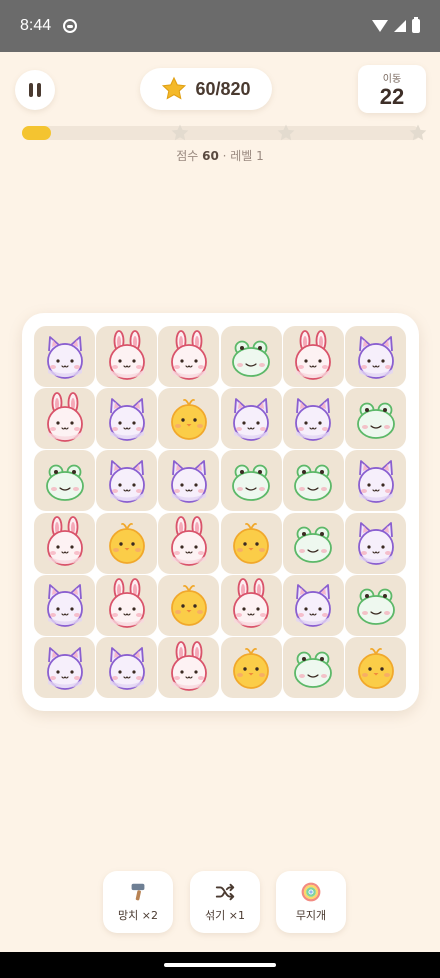 The height and width of the screenshot is (978, 440). Describe the element at coordinates (225, 892) in the screenshot. I see `shuffle-icon` at that location.